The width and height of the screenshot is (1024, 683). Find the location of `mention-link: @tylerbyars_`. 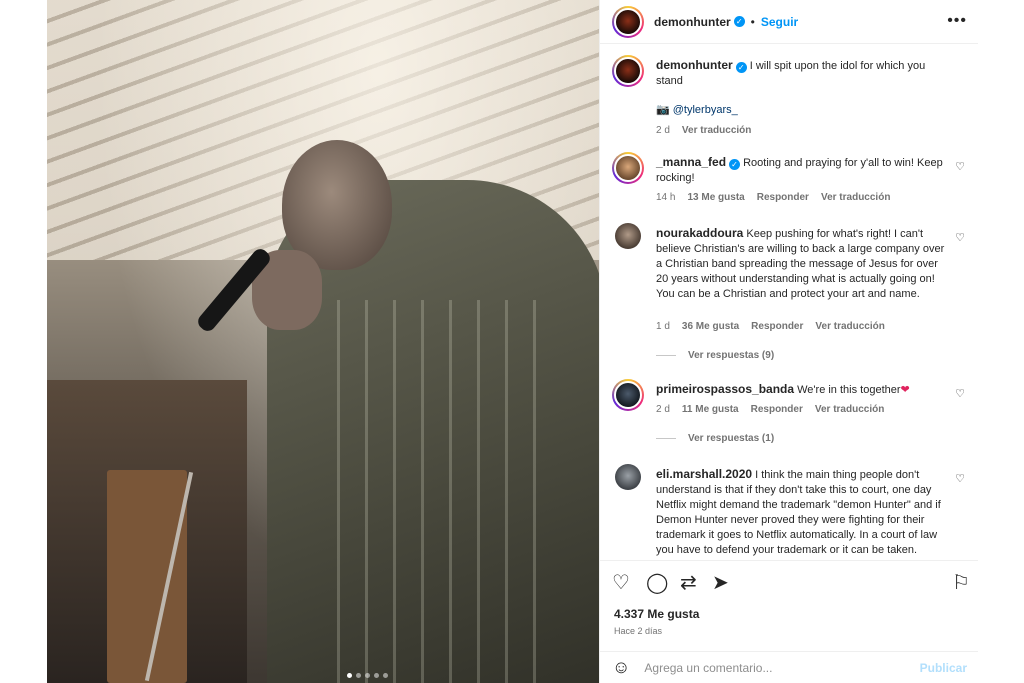

mention-link: @tylerbyars_ is located at coordinates (705, 110).